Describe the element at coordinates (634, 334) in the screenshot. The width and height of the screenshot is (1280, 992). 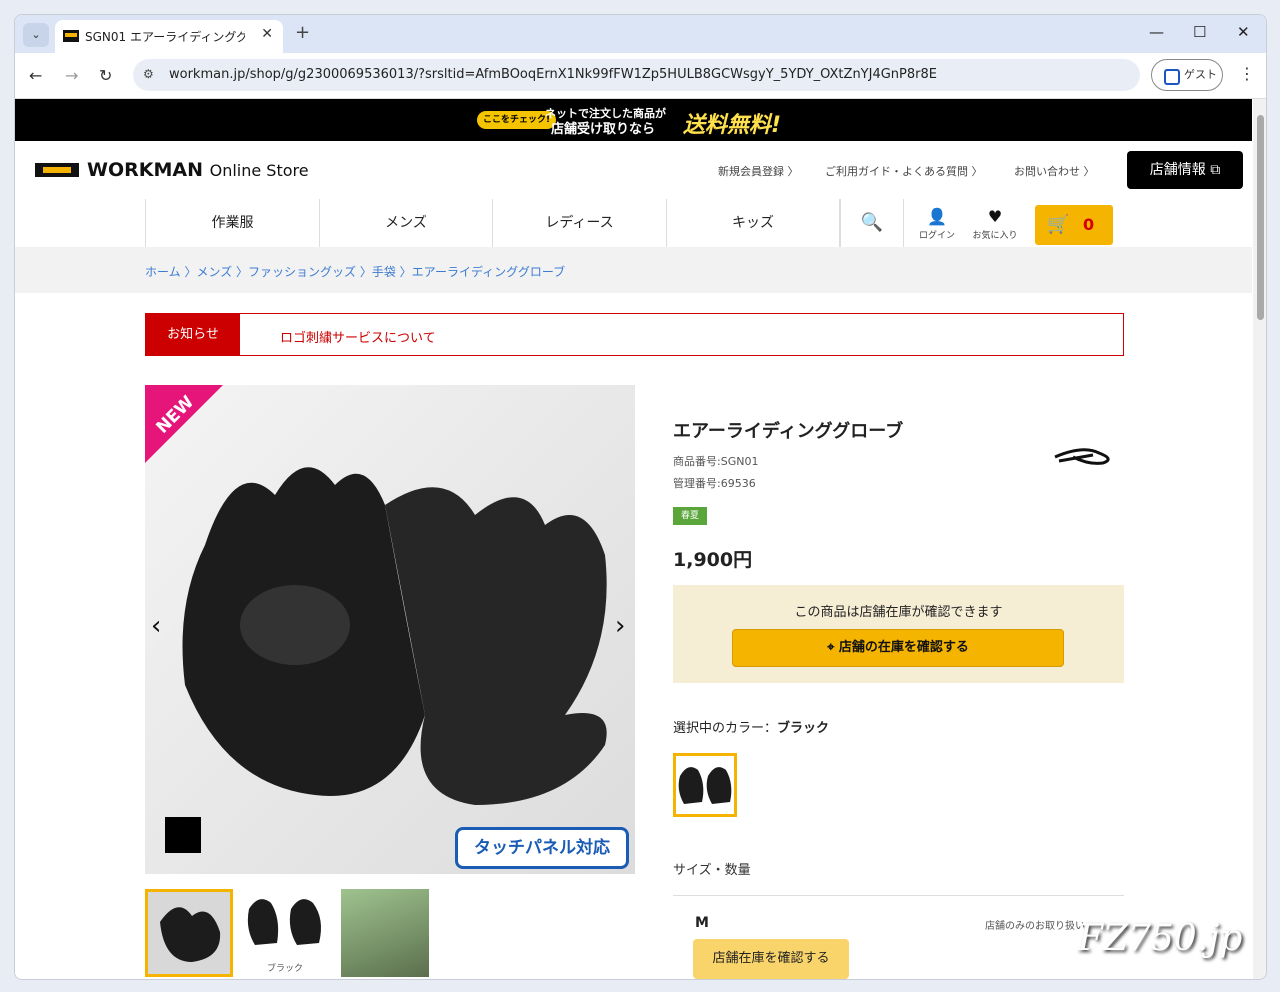
I see `notice-bar: お知らせ ロゴ刺繍サービスについて` at that location.